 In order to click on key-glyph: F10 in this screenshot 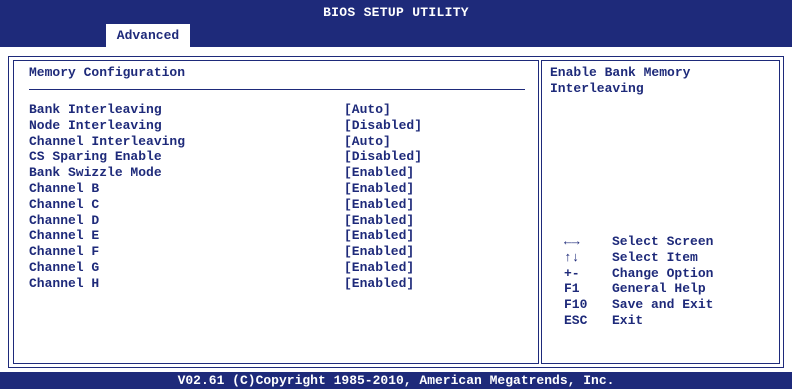, I will do `click(576, 305)`.